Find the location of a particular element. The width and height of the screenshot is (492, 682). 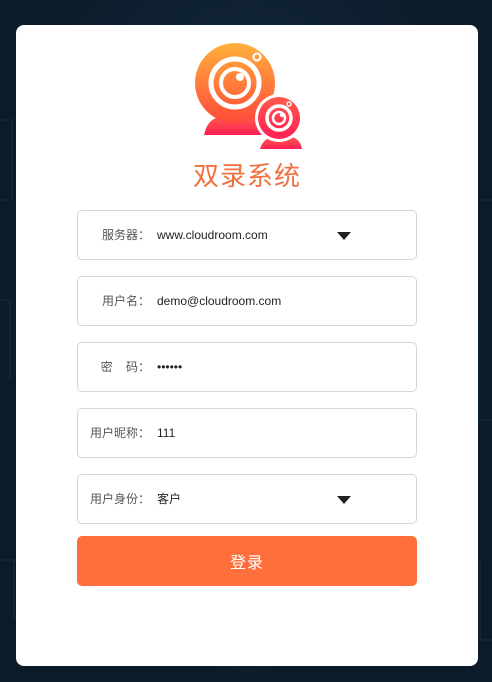

identity-select: 用户身份： 客户 is located at coordinates (247, 499).